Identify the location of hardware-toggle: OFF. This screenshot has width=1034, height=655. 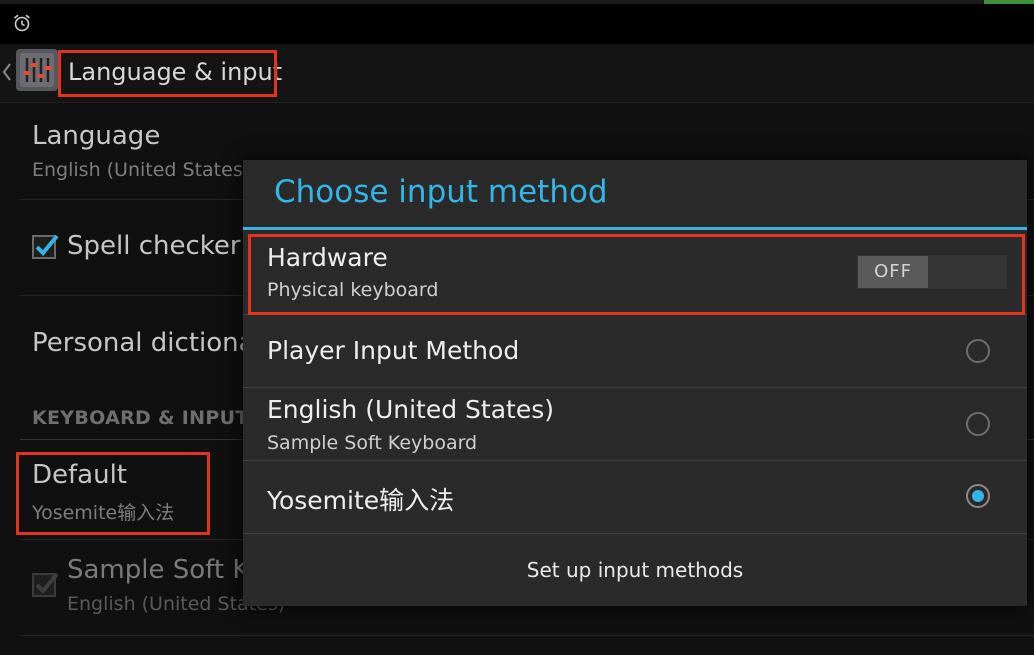
(932, 272).